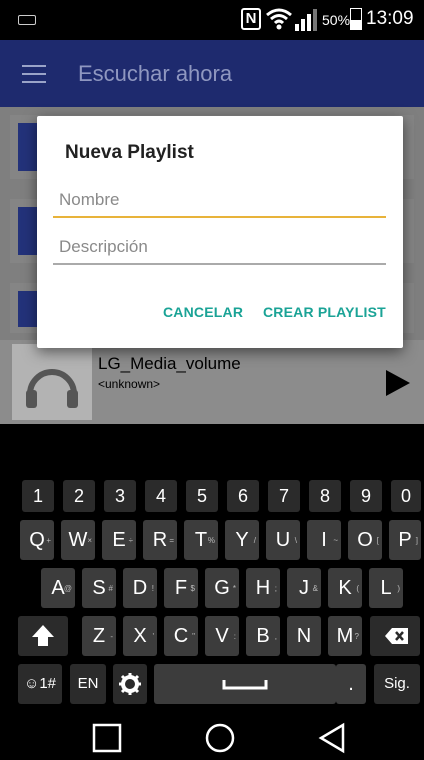 The height and width of the screenshot is (760, 424). Describe the element at coordinates (40, 684) in the screenshot. I see `symbols-key: ☺1#` at that location.